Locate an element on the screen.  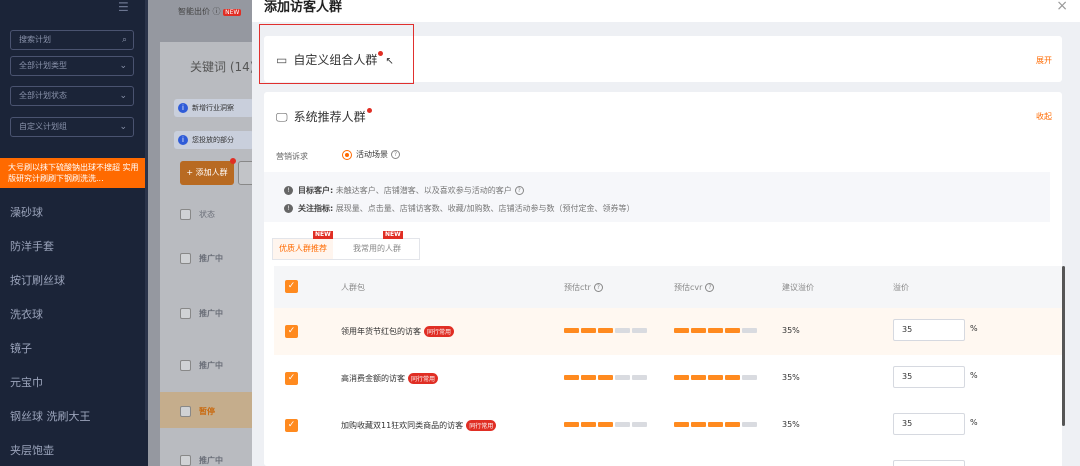
tab-keywords: 关键词 (14) is located at coordinates (222, 66).